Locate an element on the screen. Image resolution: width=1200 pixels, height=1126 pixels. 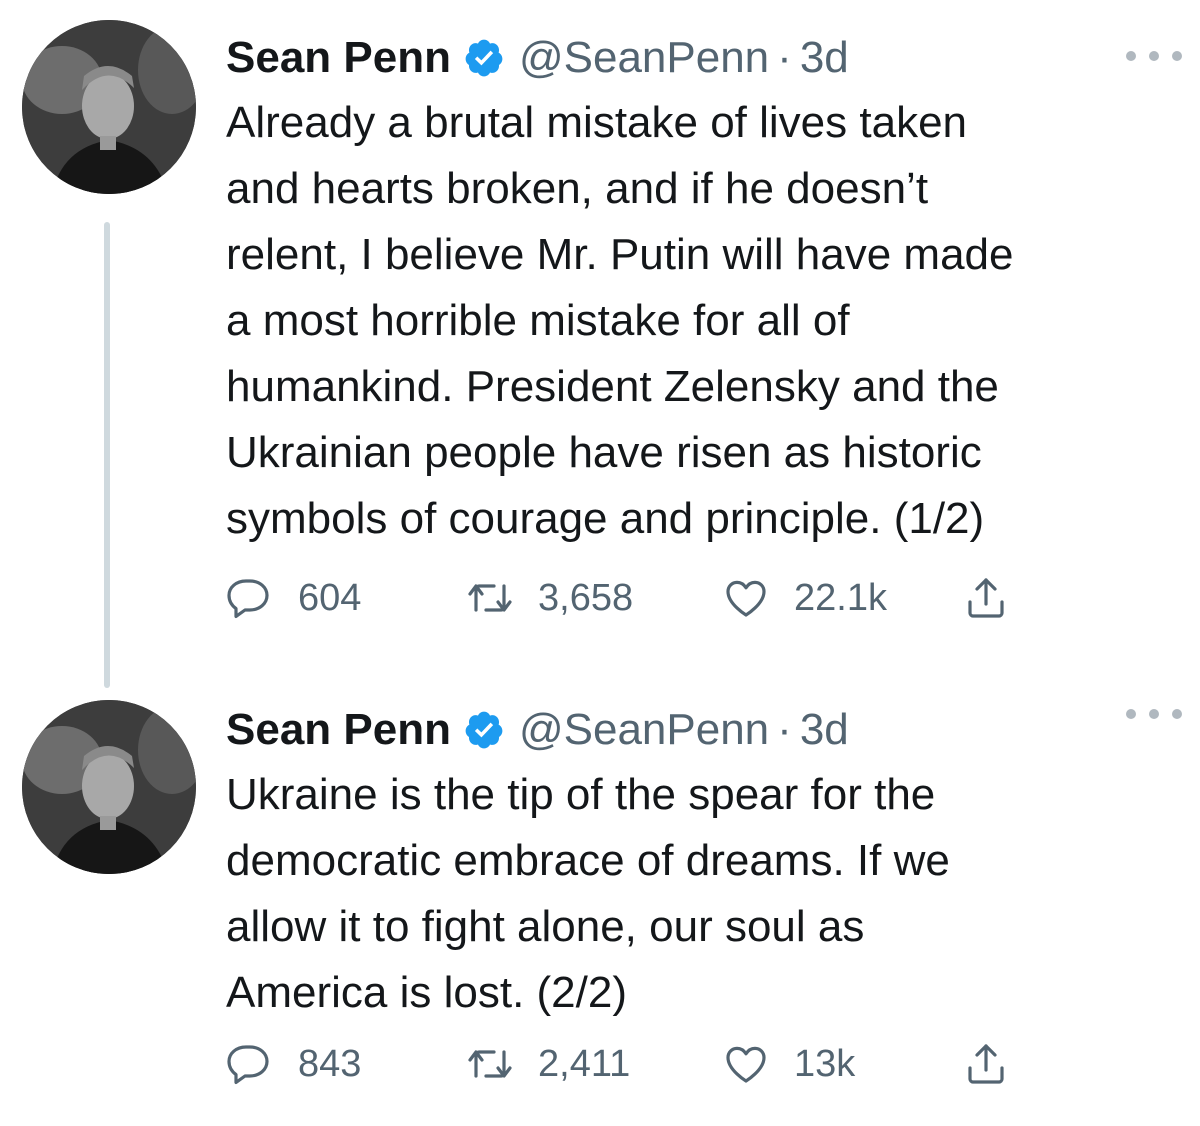
retweet-button: 2,411 is located at coordinates (594, 1064).